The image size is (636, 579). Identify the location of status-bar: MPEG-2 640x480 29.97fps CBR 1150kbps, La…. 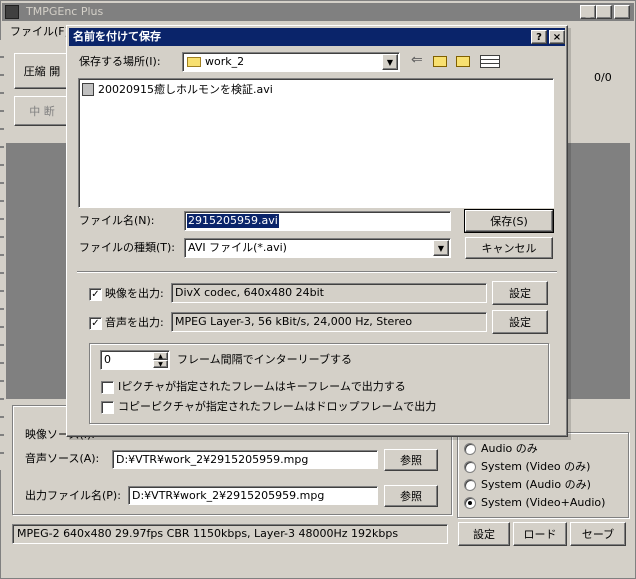
(230, 534).